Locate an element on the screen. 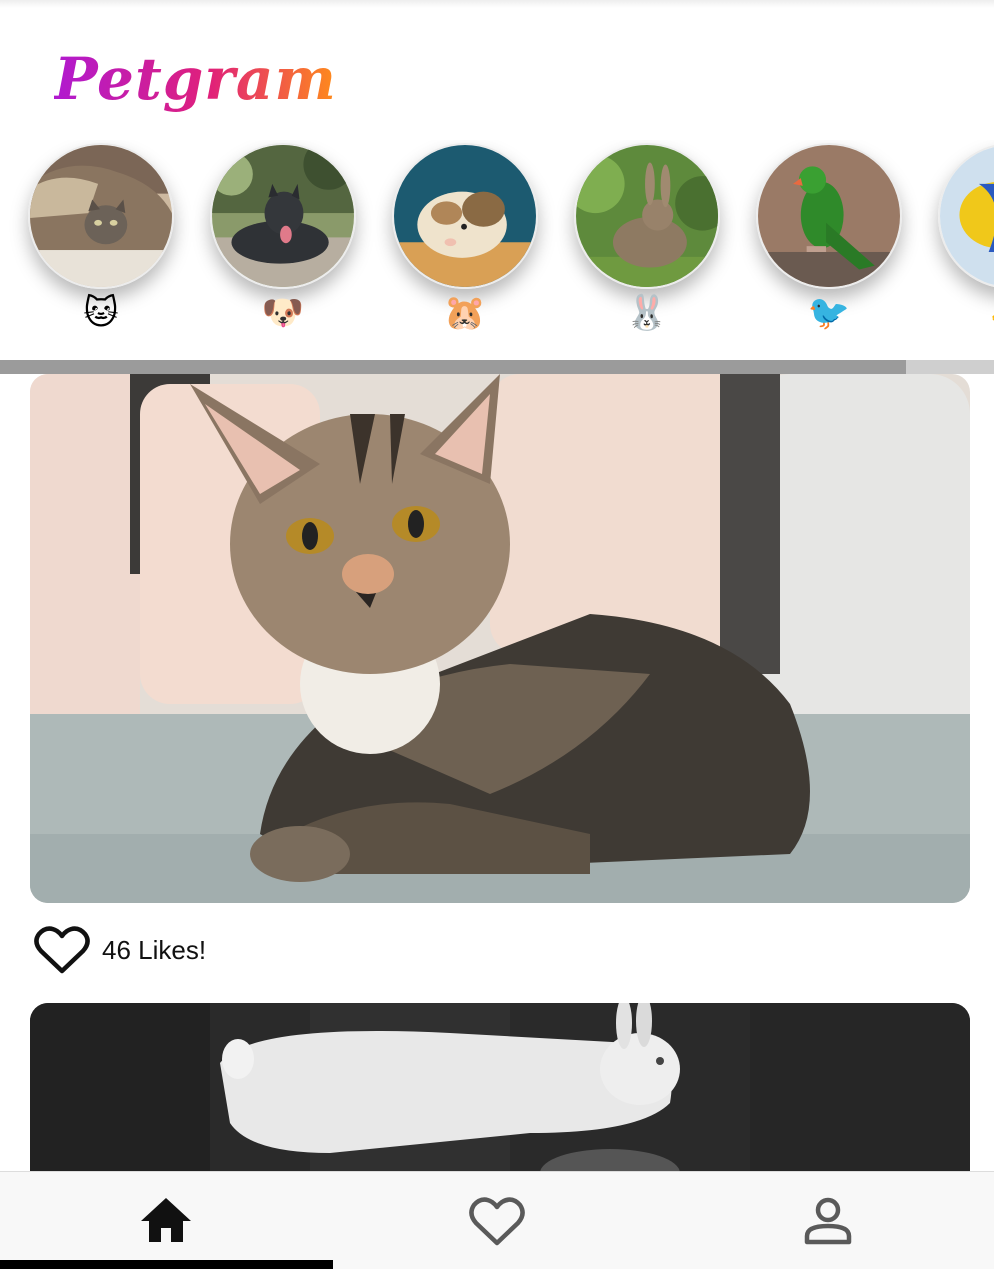  post-actions: 46 Likes! is located at coordinates (120, 950).